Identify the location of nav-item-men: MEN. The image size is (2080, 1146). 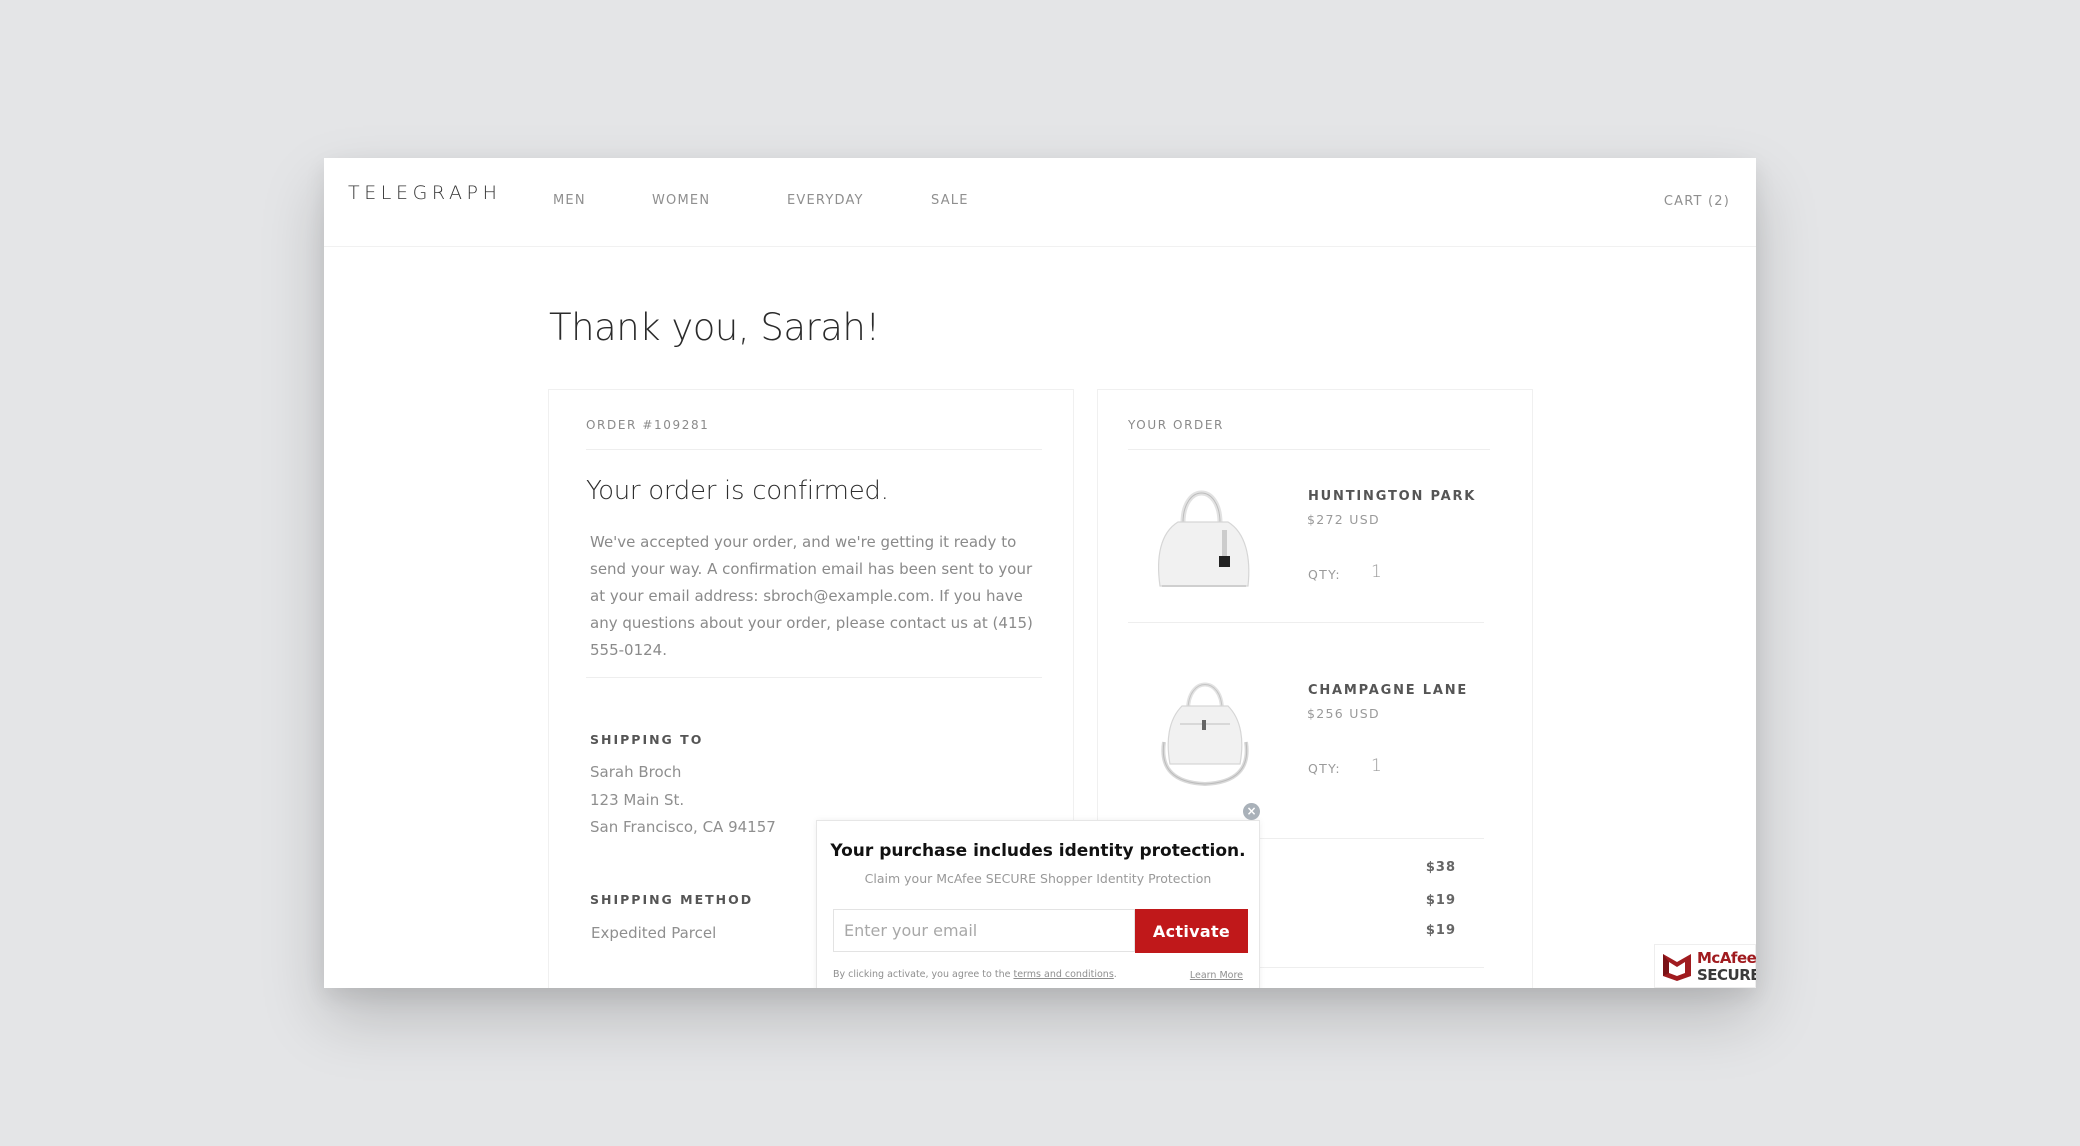
(569, 200).